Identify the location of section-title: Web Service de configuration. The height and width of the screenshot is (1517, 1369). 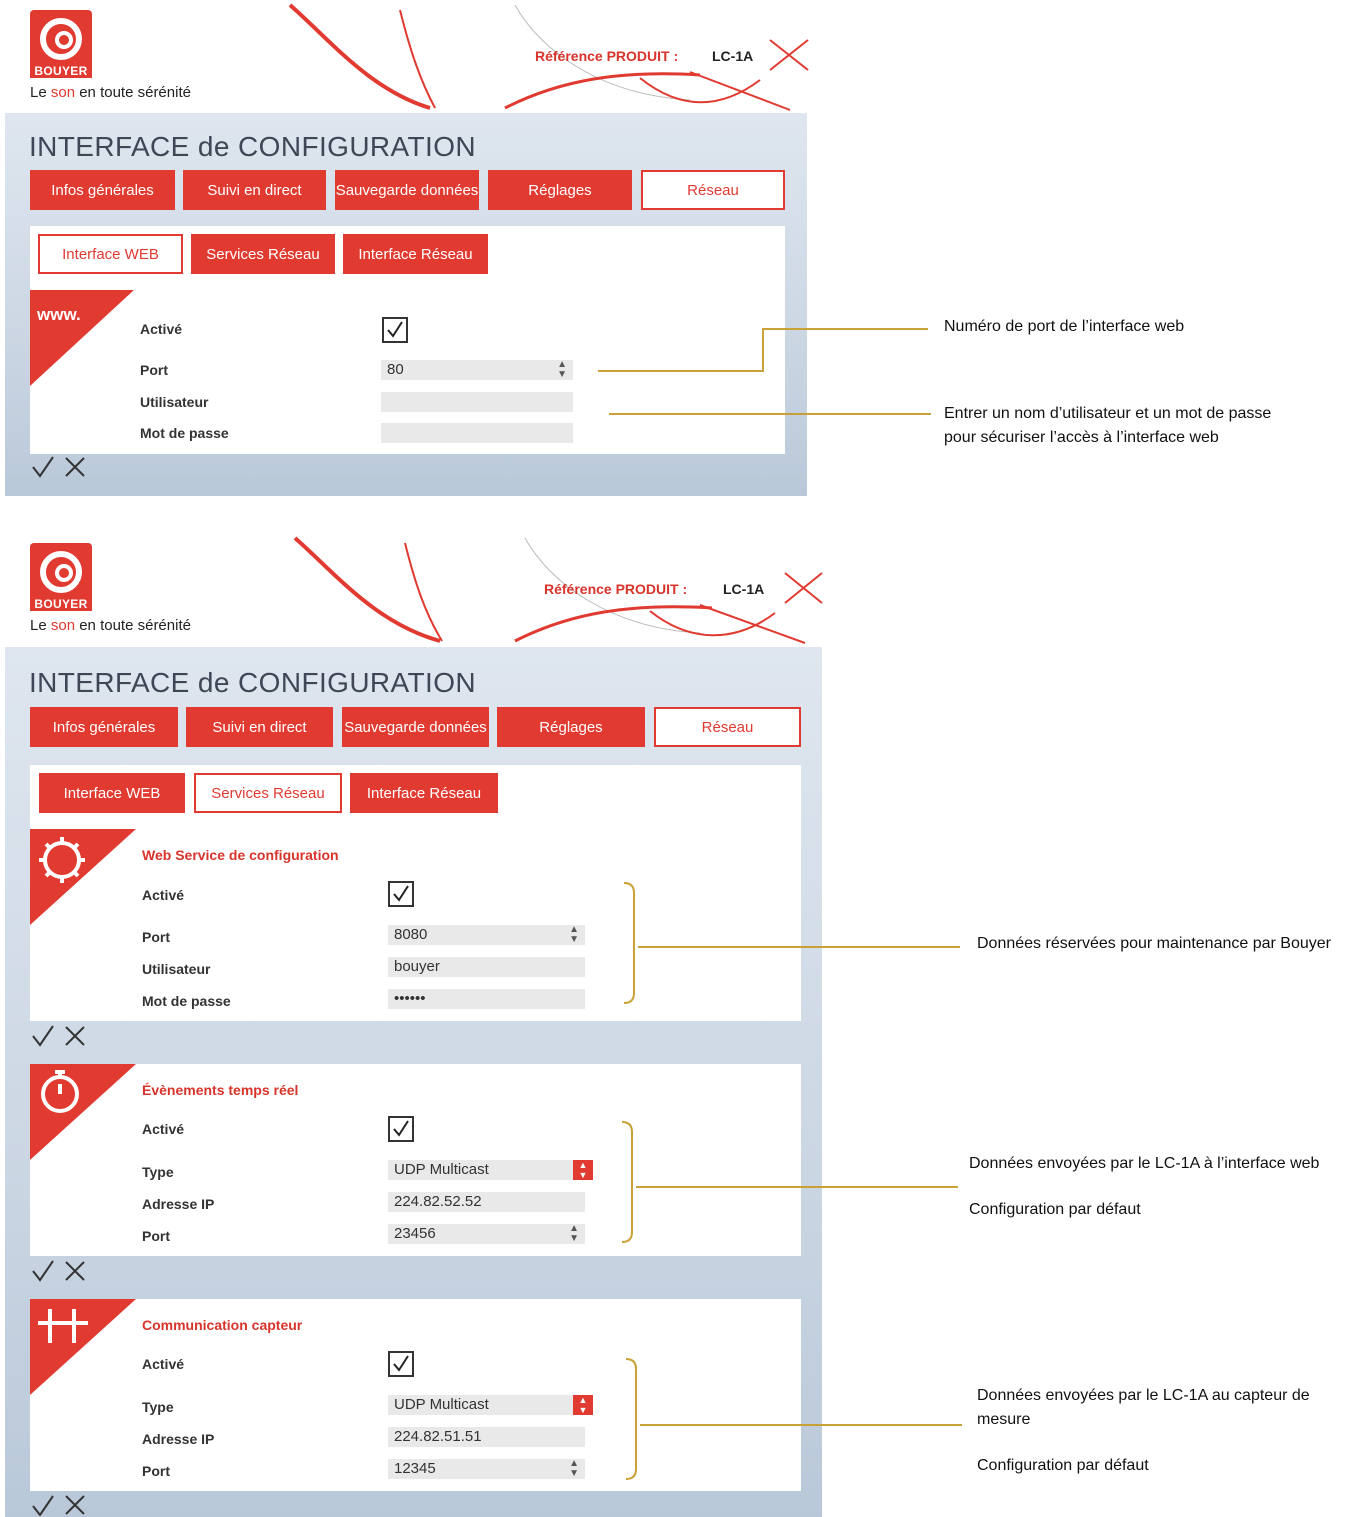
(240, 855).